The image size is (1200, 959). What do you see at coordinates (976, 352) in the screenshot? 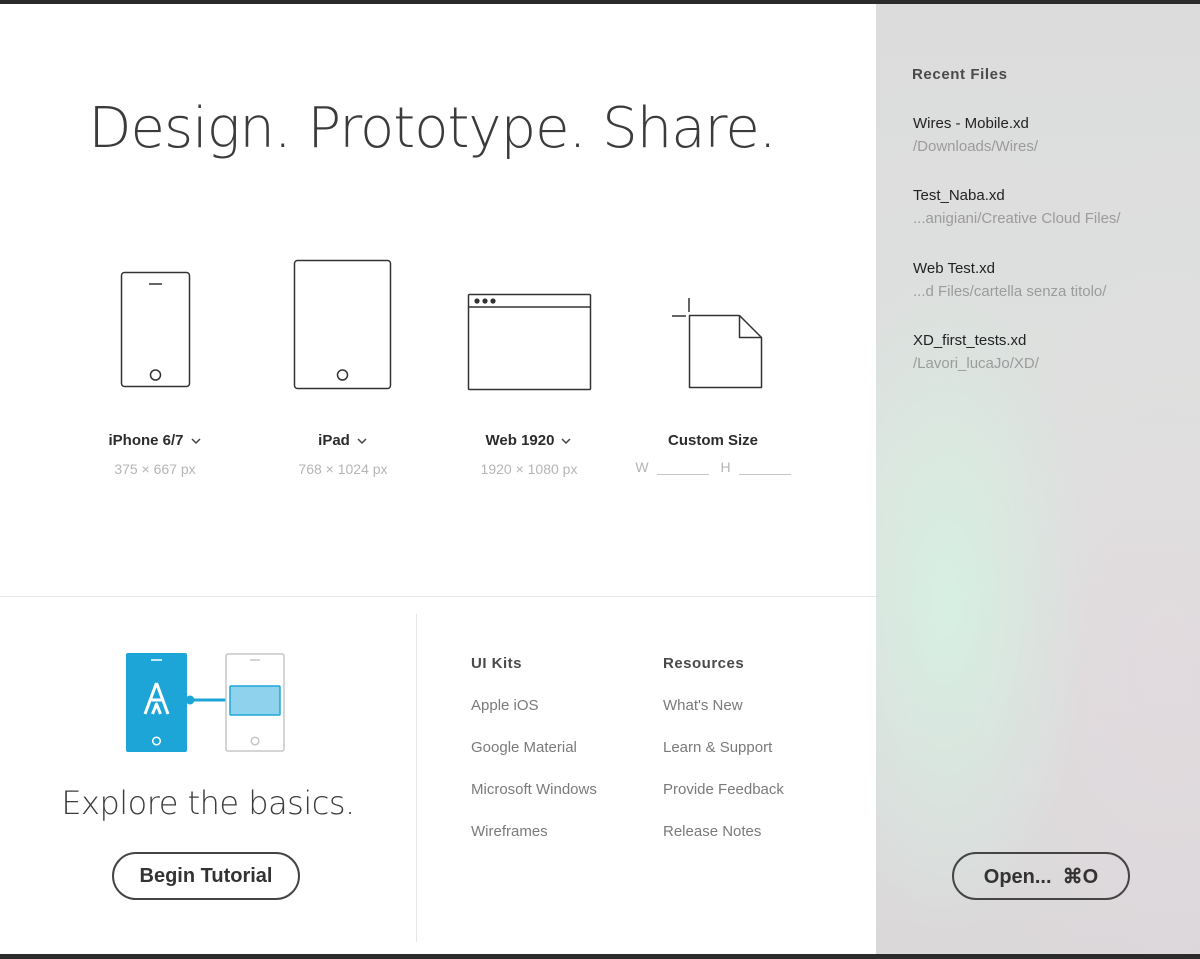
I see `recent-file-item: XD_first_tests.xd /Lavori_lucaJo/XD/` at bounding box center [976, 352].